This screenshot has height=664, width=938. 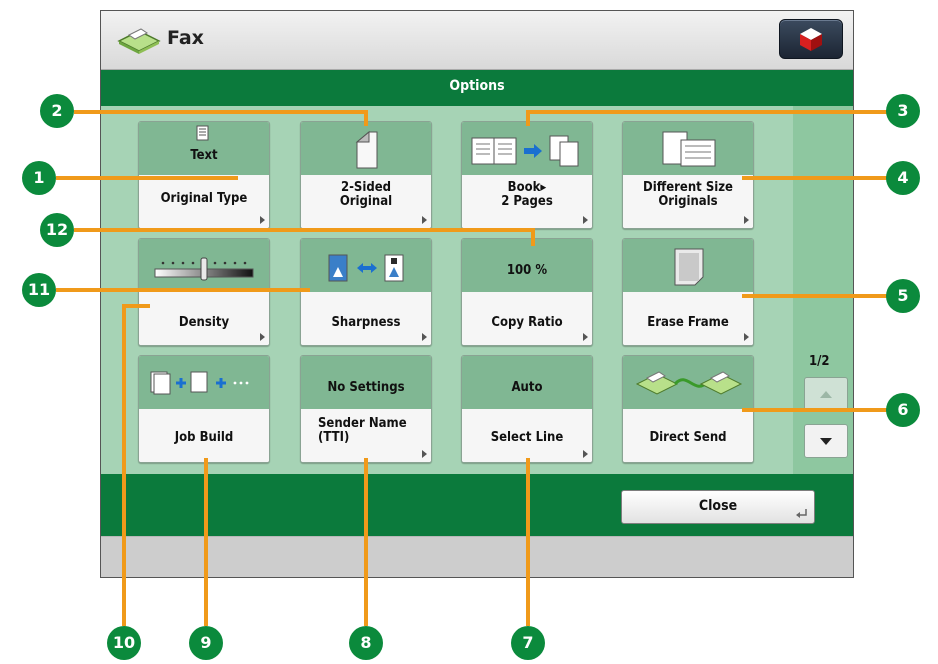 I want to click on copy-ratio-label: Copy Ratio, so click(x=527, y=322).